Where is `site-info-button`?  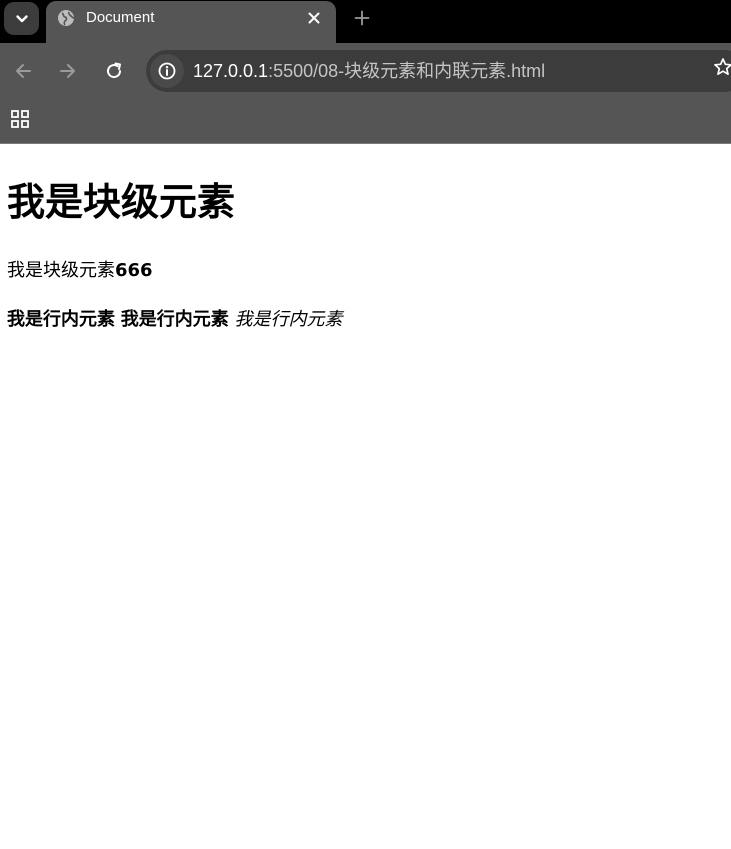
site-info-button is located at coordinates (167, 71).